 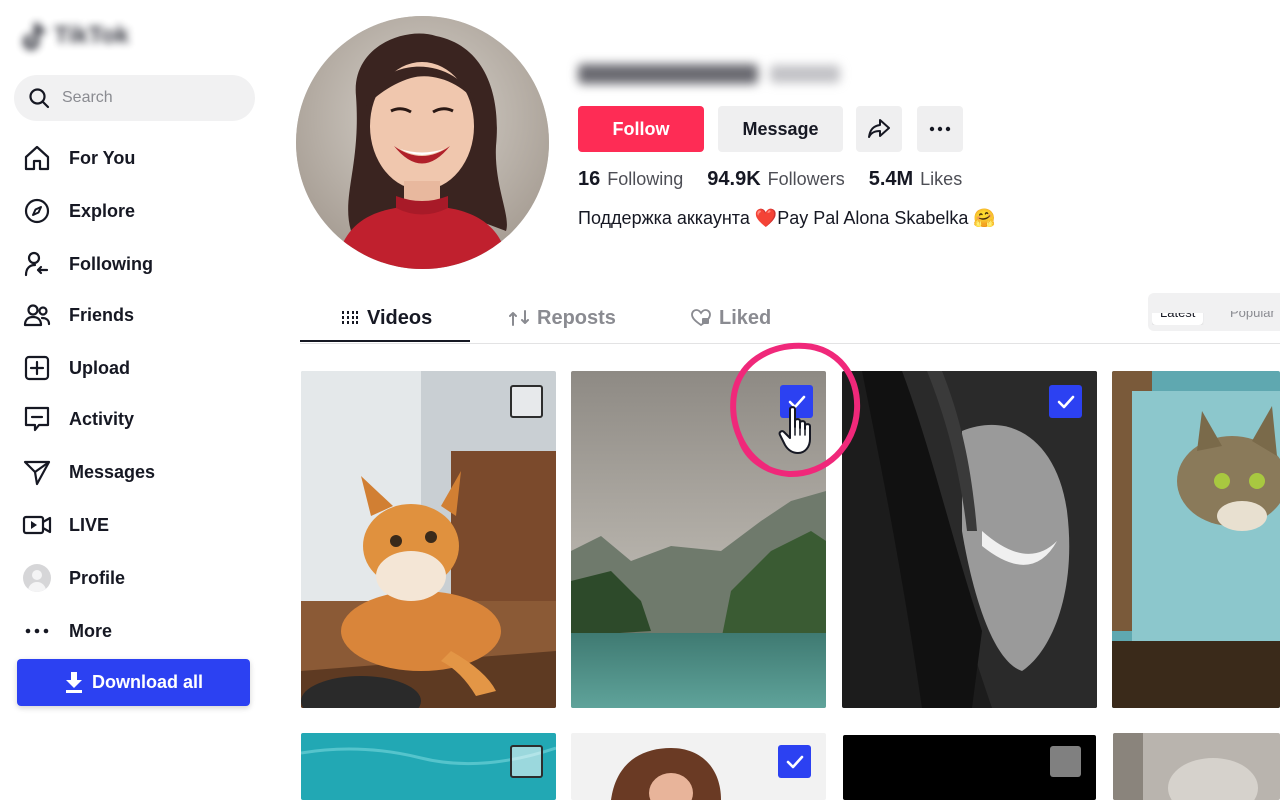 I want to click on sort-popular-button: Popular, so click(x=1251, y=318).